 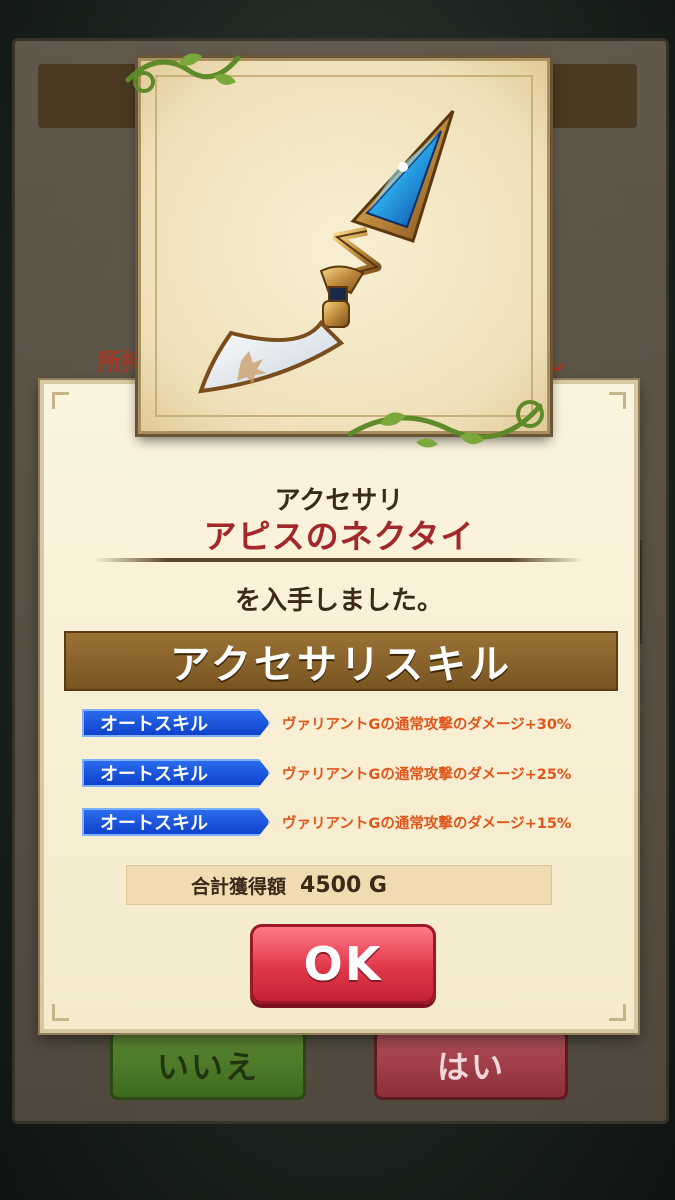 I want to click on skill-description: ヴァリアントGの通常攻撃のダメージ+25%, so click(x=427, y=774).